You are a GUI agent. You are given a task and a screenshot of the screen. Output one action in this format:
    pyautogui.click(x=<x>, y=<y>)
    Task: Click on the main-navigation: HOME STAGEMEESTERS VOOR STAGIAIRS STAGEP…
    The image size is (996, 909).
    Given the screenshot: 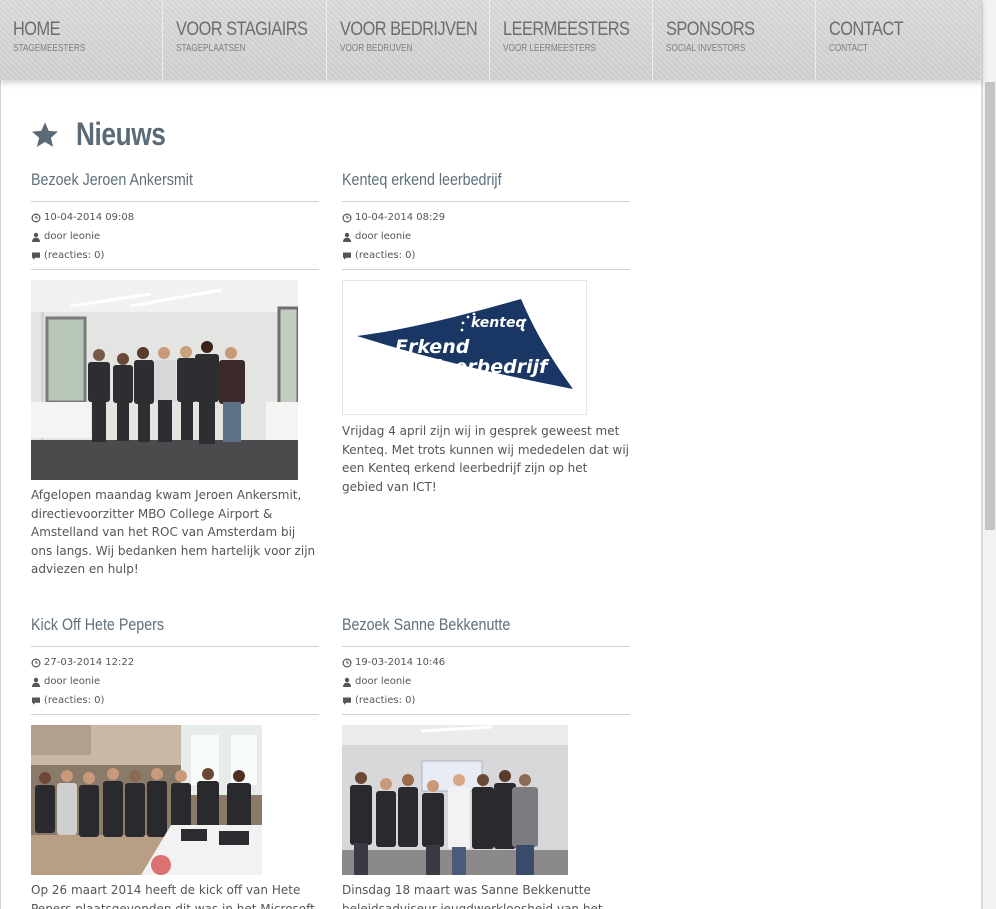 What is the action you would take?
    pyautogui.click(x=491, y=40)
    